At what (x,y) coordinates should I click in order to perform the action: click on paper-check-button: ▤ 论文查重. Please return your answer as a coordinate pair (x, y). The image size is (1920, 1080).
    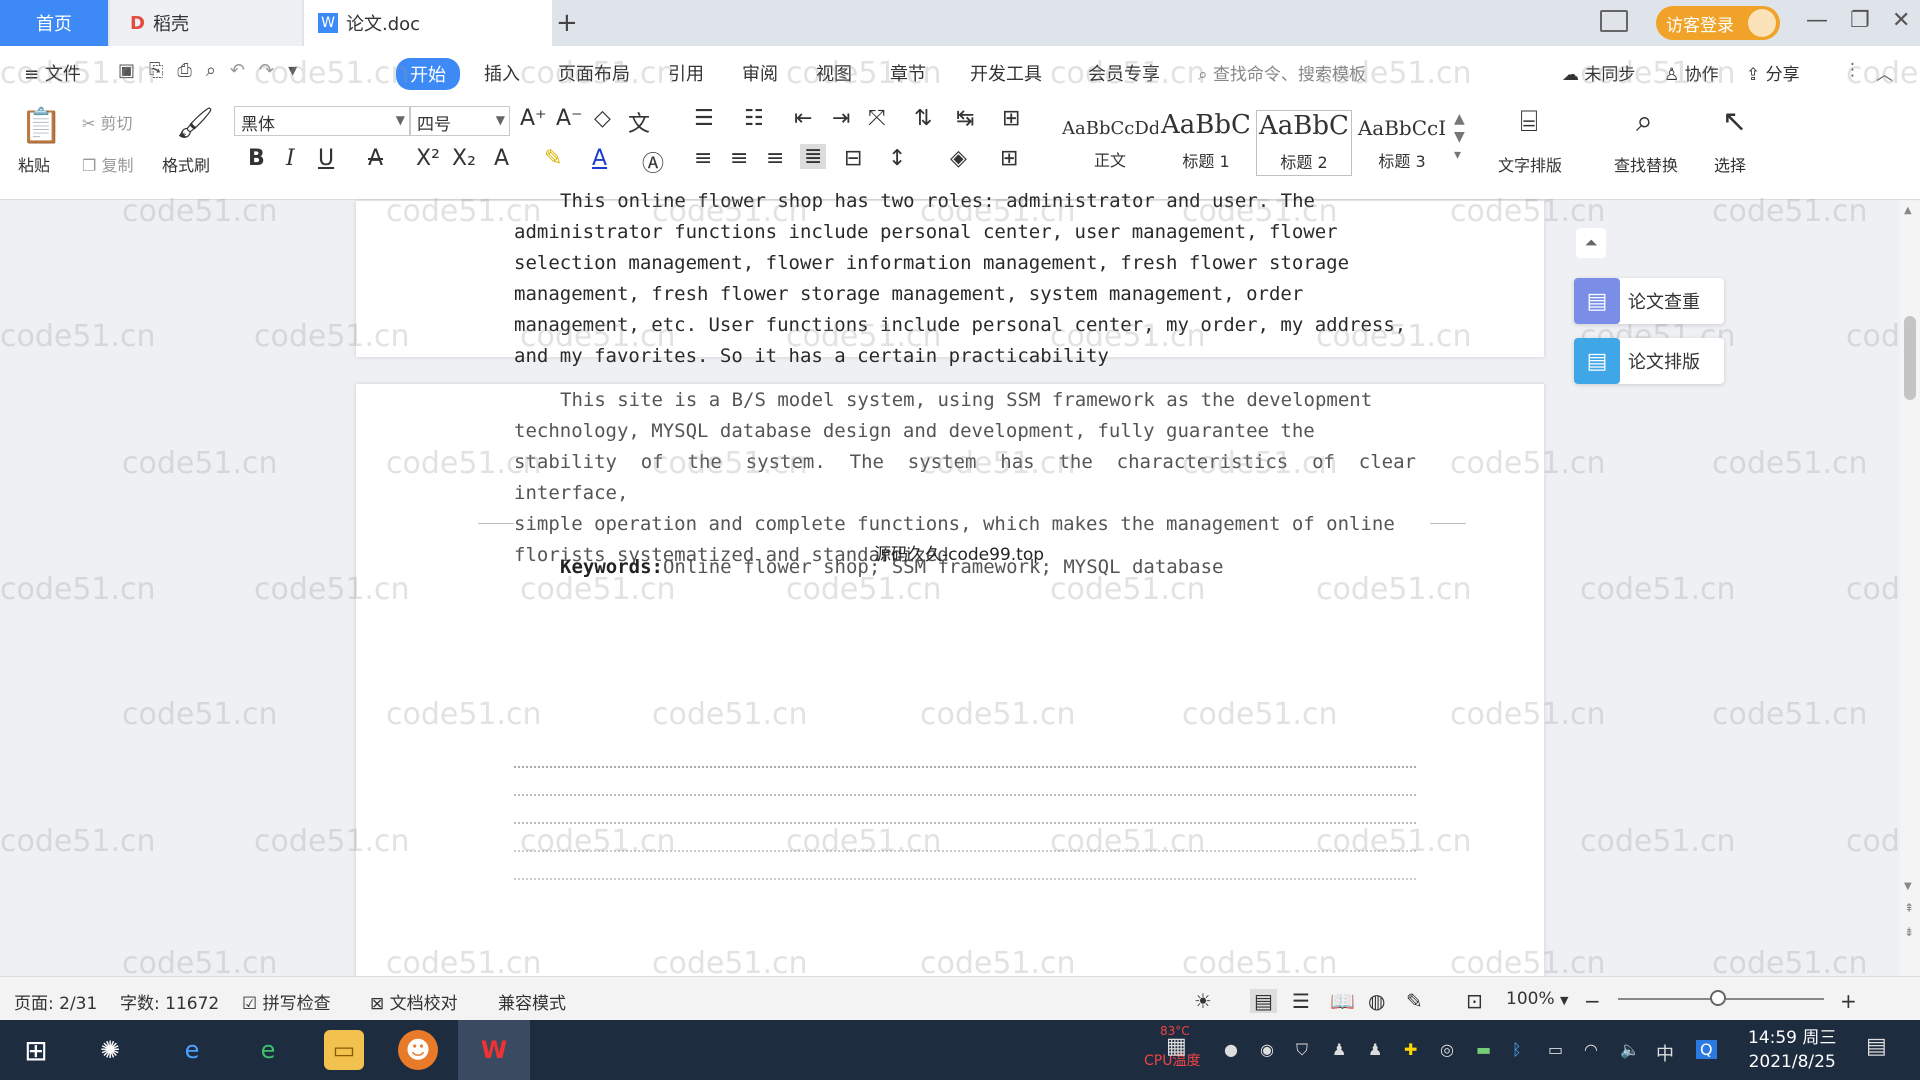
    Looking at the image, I should click on (1649, 301).